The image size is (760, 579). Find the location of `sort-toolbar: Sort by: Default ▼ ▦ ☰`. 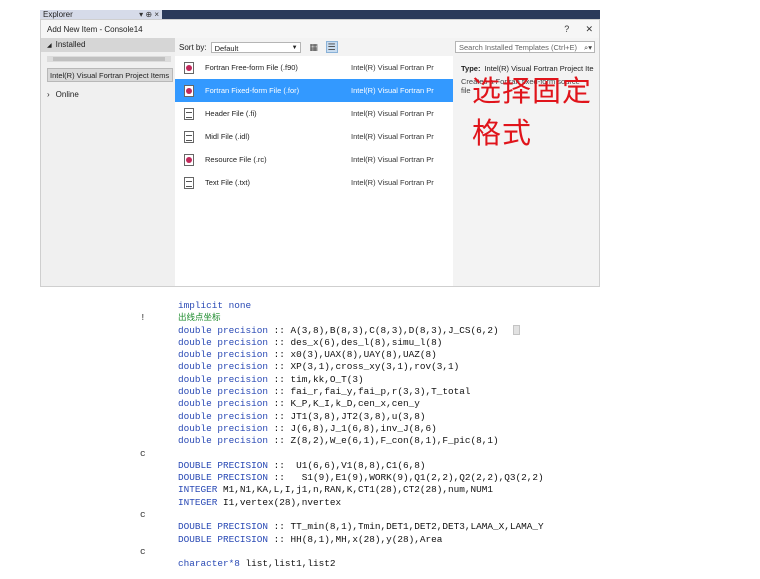

sort-toolbar: Sort by: Default ▼ ▦ ☰ is located at coordinates (316, 47).